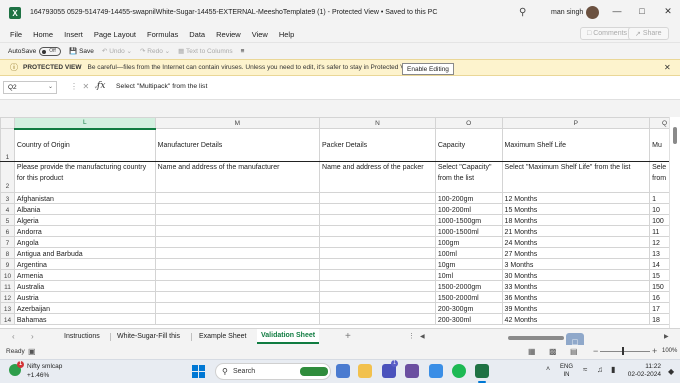  What do you see at coordinates (468, 177) in the screenshot?
I see `cell: Select "Capacity" from the list` at bounding box center [468, 177].